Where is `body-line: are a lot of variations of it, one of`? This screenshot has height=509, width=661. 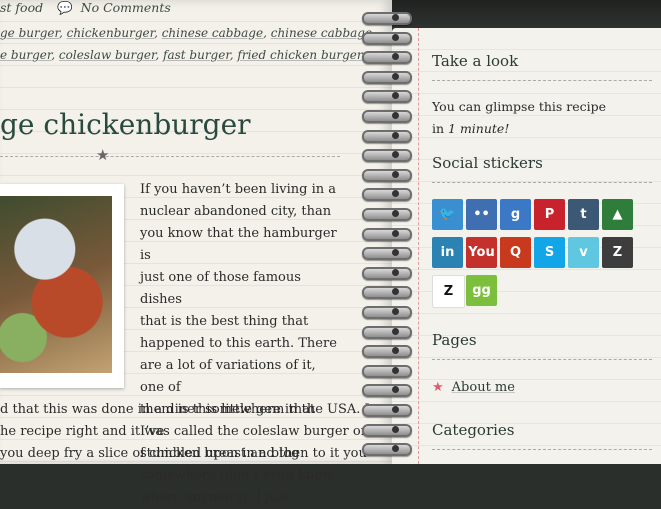 body-line: are a lot of variations of it, one of is located at coordinates (228, 376).